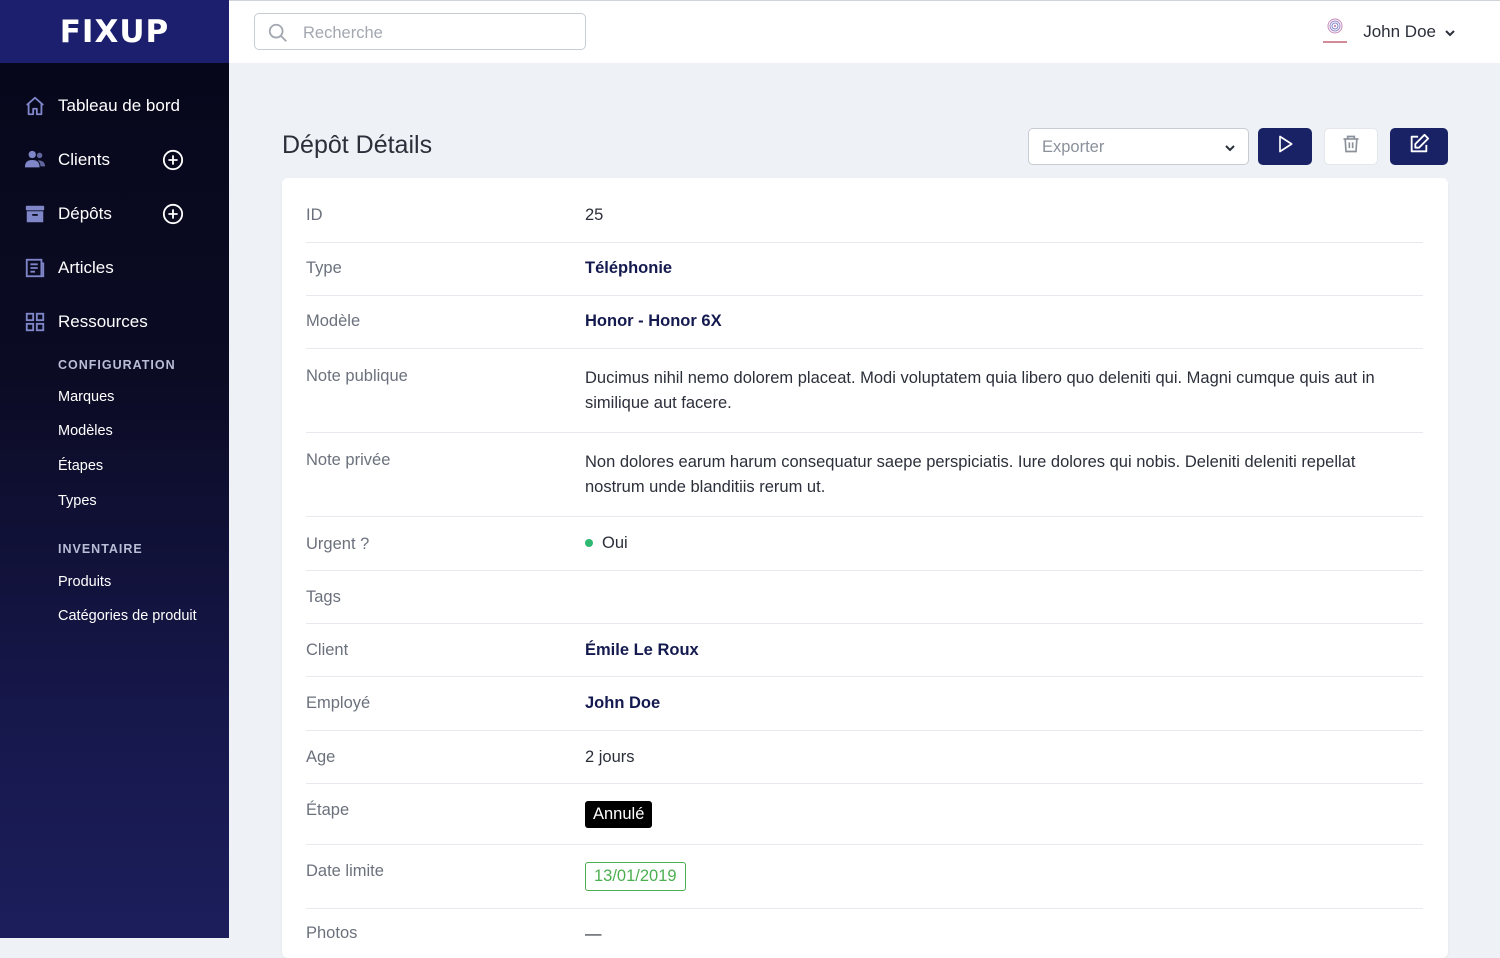 This screenshot has height=958, width=1500. What do you see at coordinates (1138, 146) in the screenshot?
I see `export-select: Exporter` at bounding box center [1138, 146].